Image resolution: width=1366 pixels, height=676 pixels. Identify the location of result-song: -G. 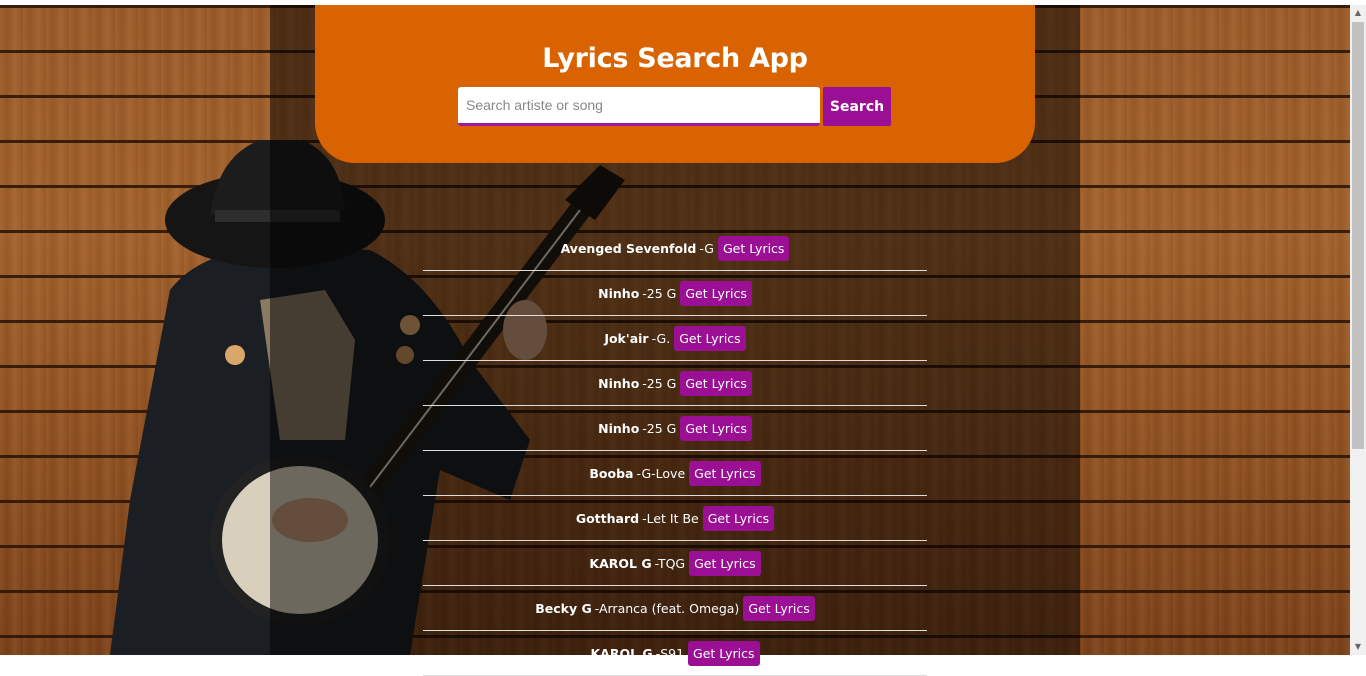
(706, 248).